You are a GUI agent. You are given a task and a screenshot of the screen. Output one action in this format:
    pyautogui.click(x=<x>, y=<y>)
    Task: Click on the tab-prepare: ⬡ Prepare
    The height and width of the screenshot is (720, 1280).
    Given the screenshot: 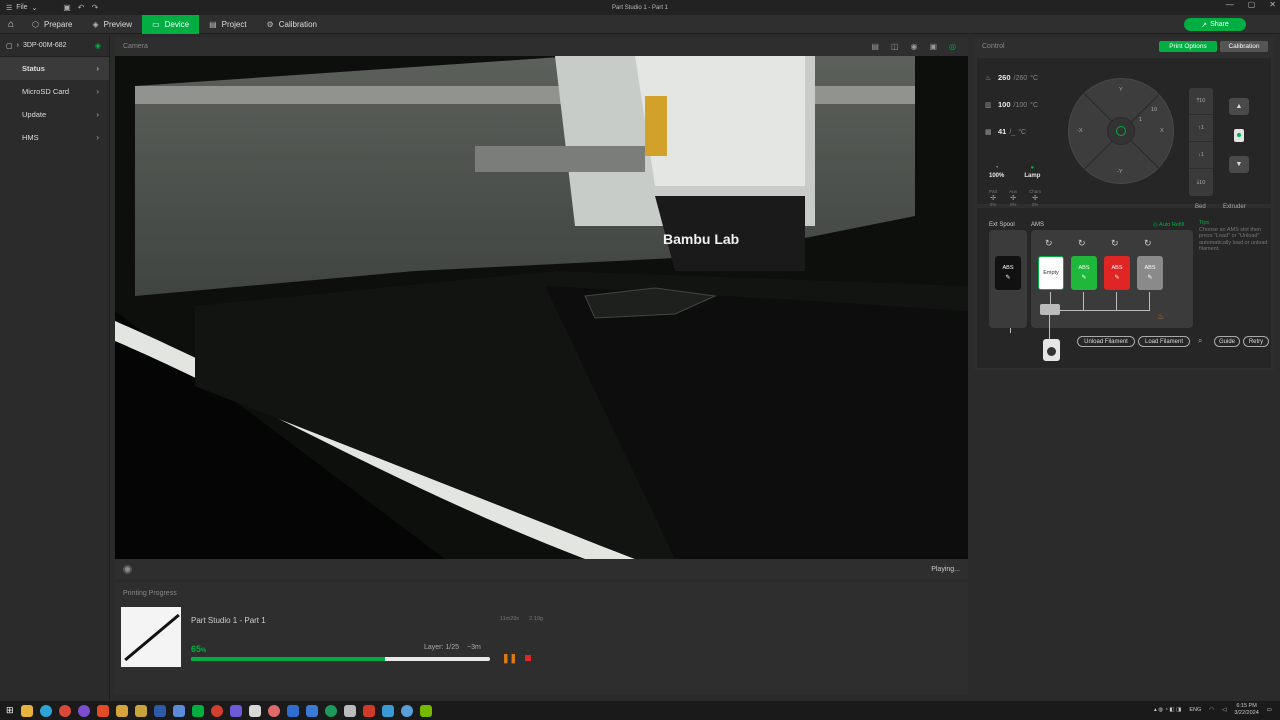 What is the action you would take?
    pyautogui.click(x=52, y=24)
    